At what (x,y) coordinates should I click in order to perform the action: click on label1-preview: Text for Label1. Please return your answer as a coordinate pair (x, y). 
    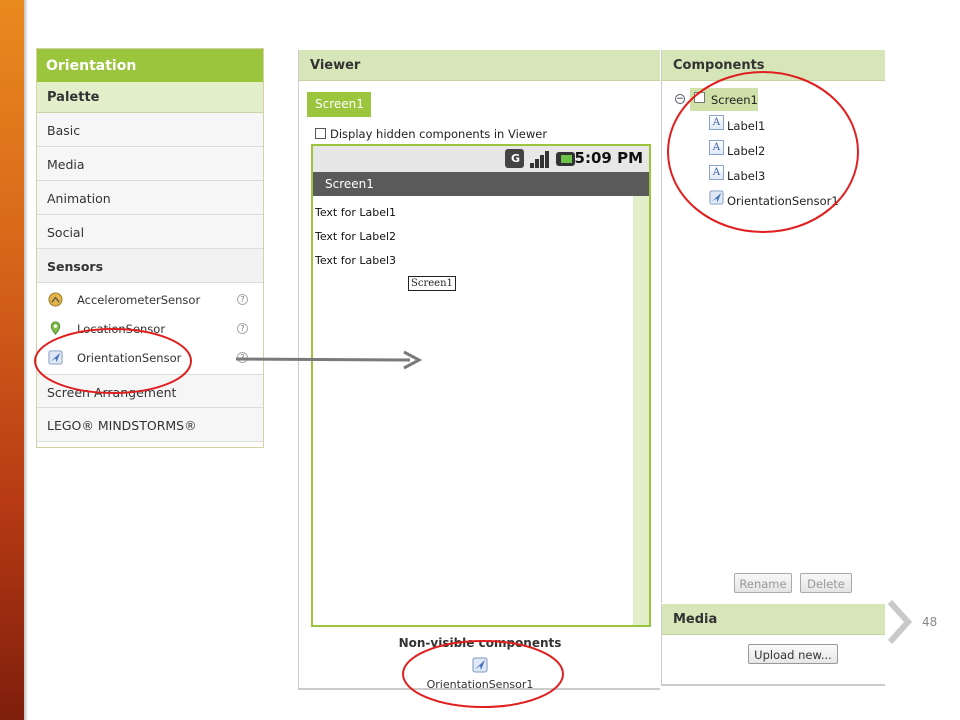
    Looking at the image, I should click on (355, 212).